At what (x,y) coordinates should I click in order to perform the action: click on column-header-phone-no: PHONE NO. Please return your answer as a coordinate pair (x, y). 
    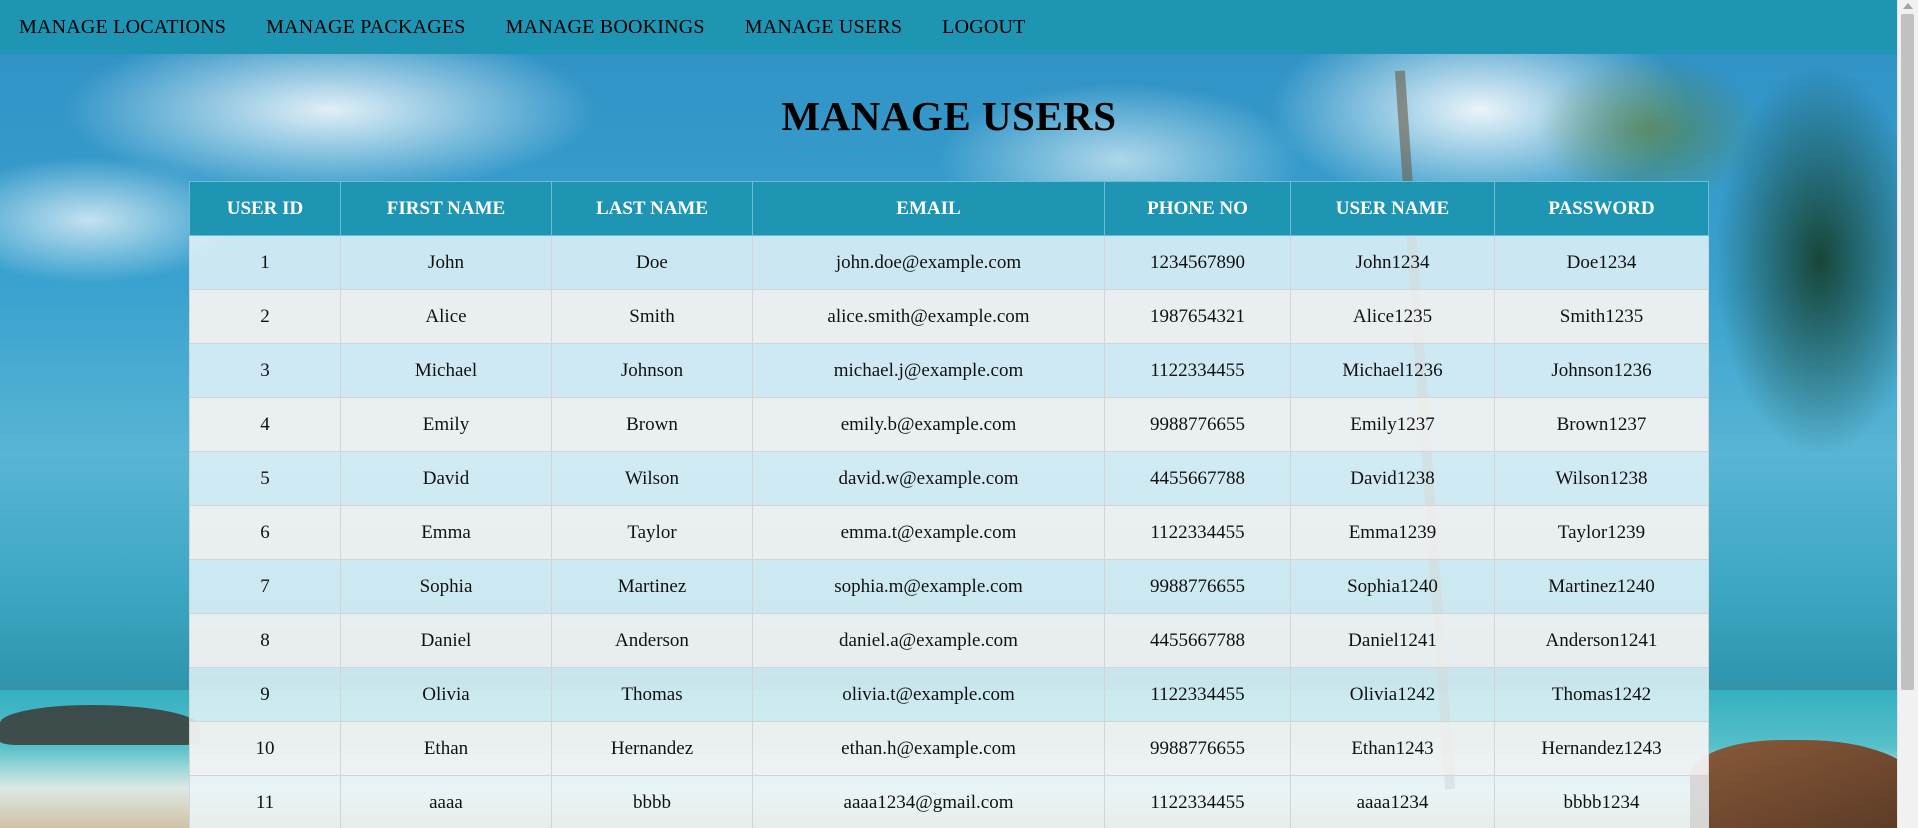
    Looking at the image, I should click on (1197, 208).